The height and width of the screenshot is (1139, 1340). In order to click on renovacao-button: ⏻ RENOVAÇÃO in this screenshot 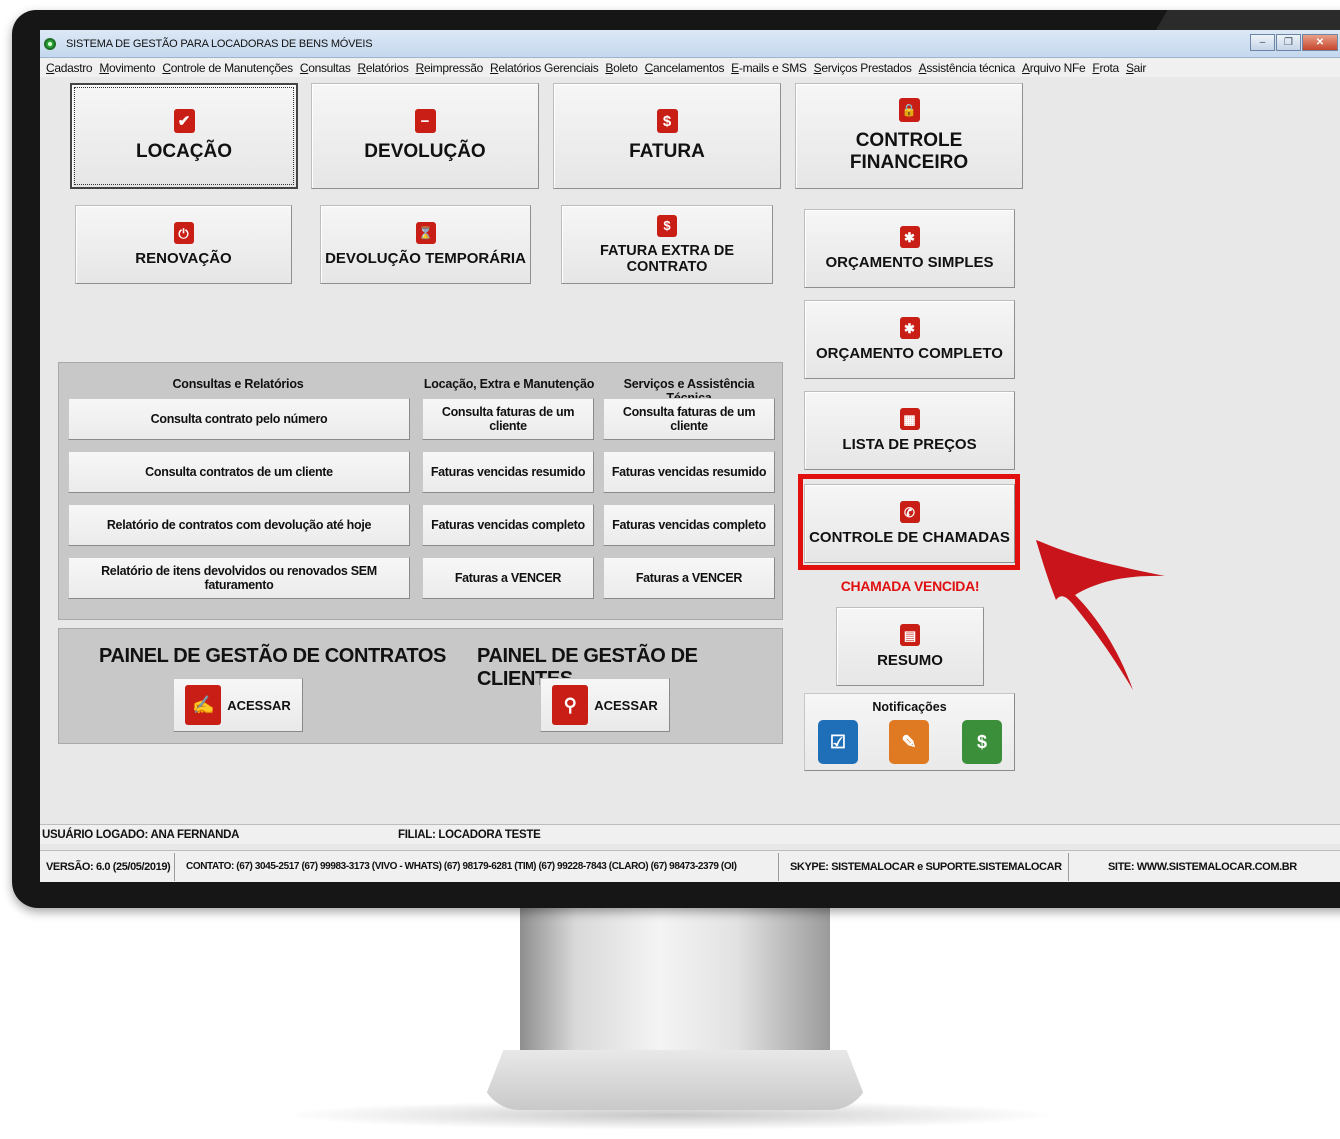, I will do `click(183, 244)`.